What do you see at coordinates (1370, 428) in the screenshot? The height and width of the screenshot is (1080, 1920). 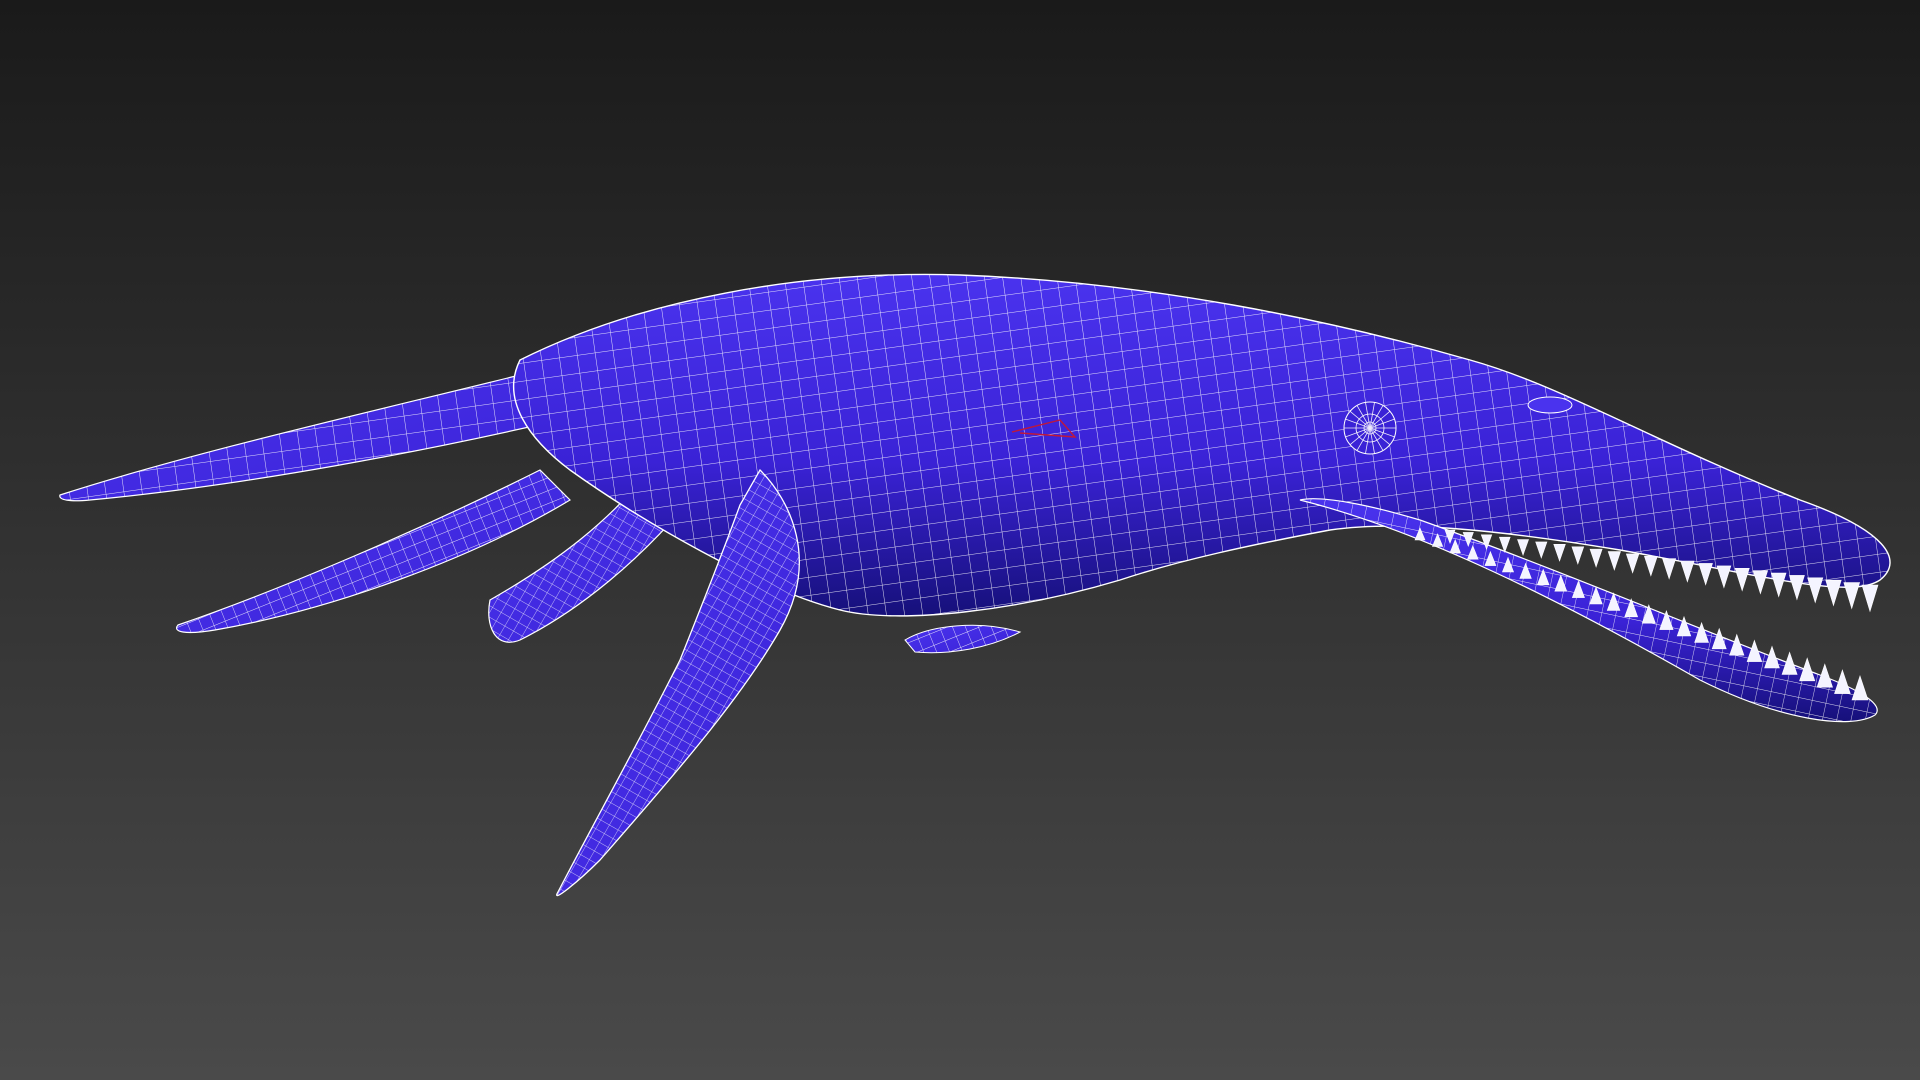 I see `eye` at bounding box center [1370, 428].